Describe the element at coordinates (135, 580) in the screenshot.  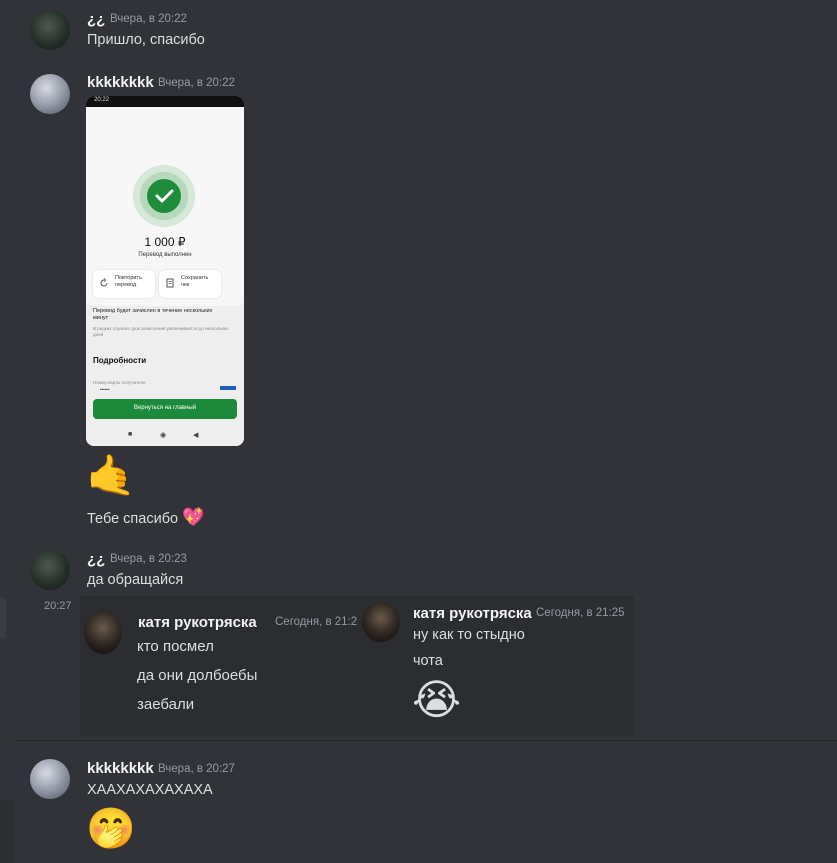
I see `message-text: да обращайся` at that location.